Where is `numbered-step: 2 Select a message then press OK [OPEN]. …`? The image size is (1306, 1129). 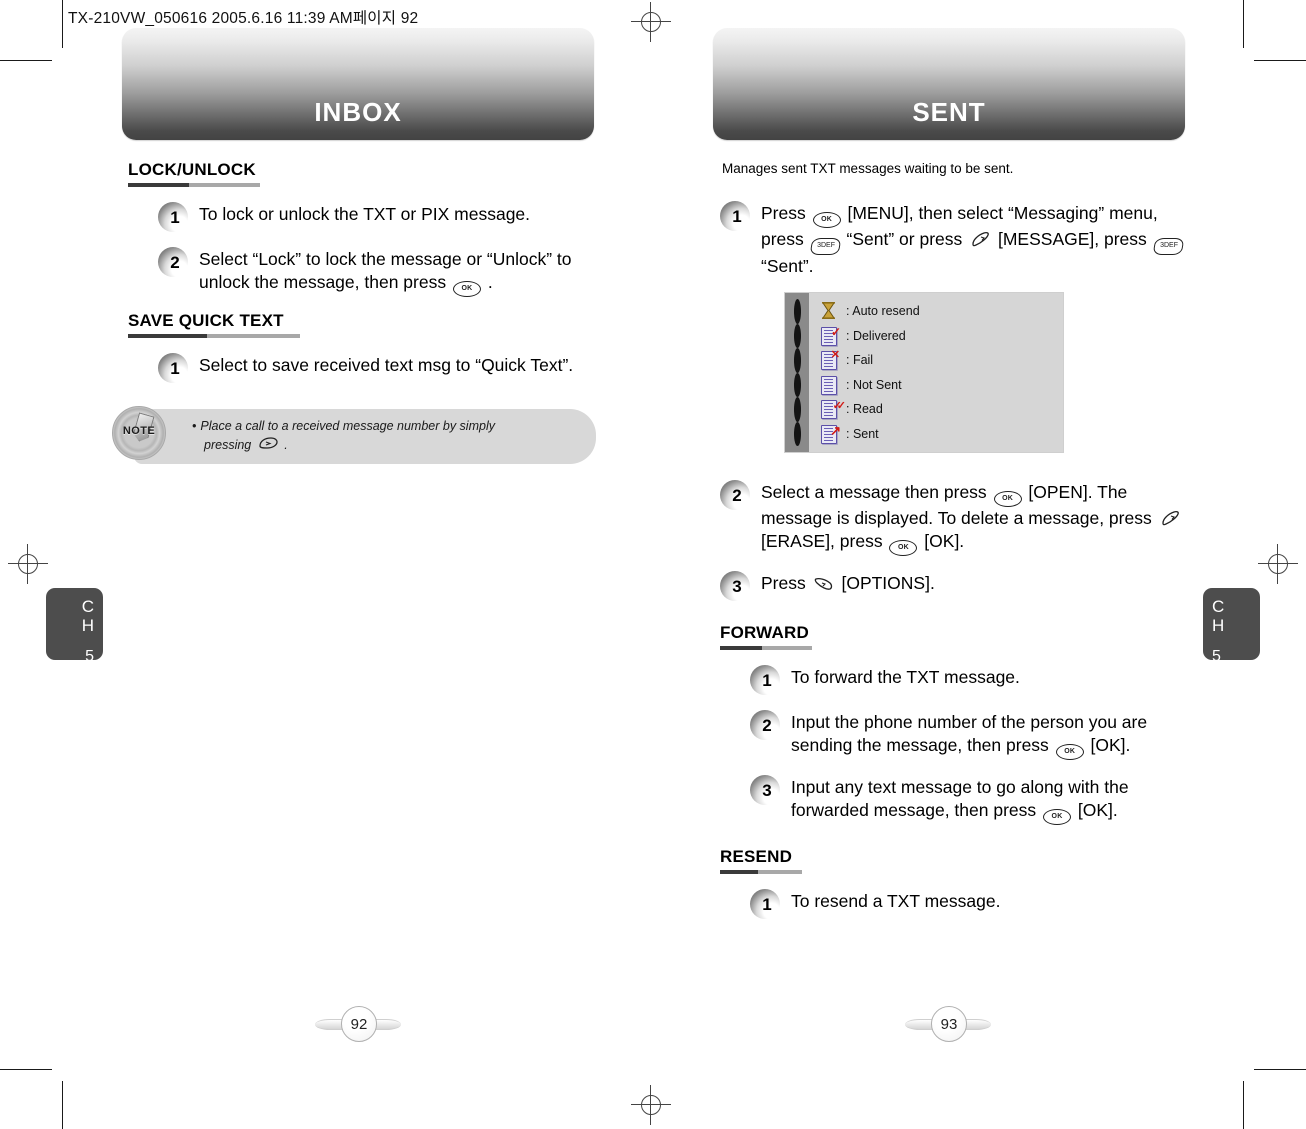 numbered-step: 2 Select a message then press OK [OPEN]. … is located at coordinates (960, 517).